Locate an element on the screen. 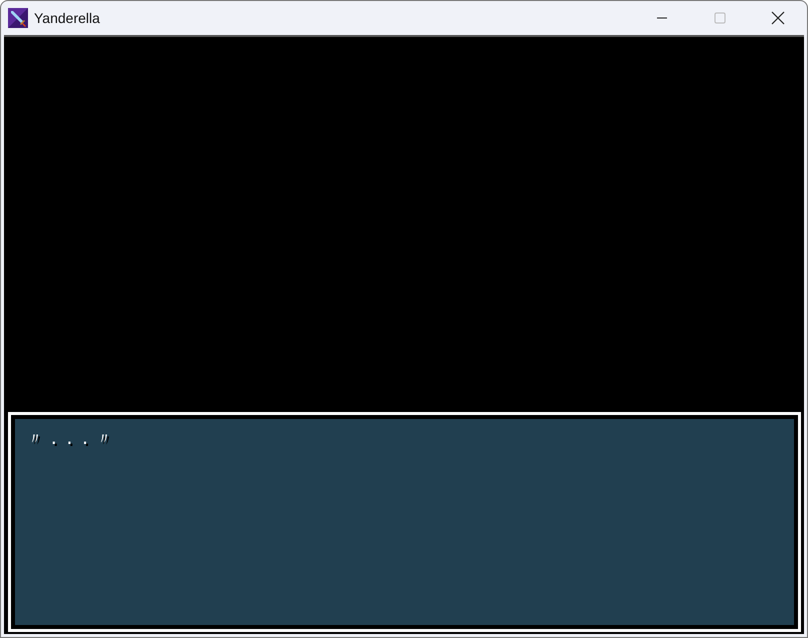 Image resolution: width=808 pixels, height=638 pixels. message-text: 〃...〃 is located at coordinates (72, 439).